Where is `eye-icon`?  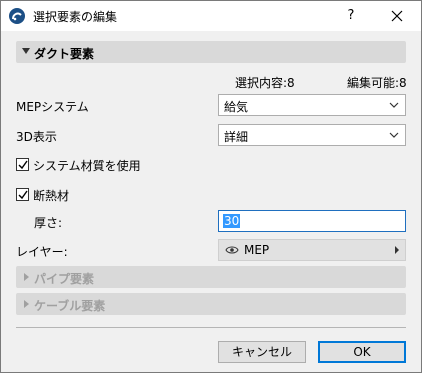 eye-icon is located at coordinates (232, 250).